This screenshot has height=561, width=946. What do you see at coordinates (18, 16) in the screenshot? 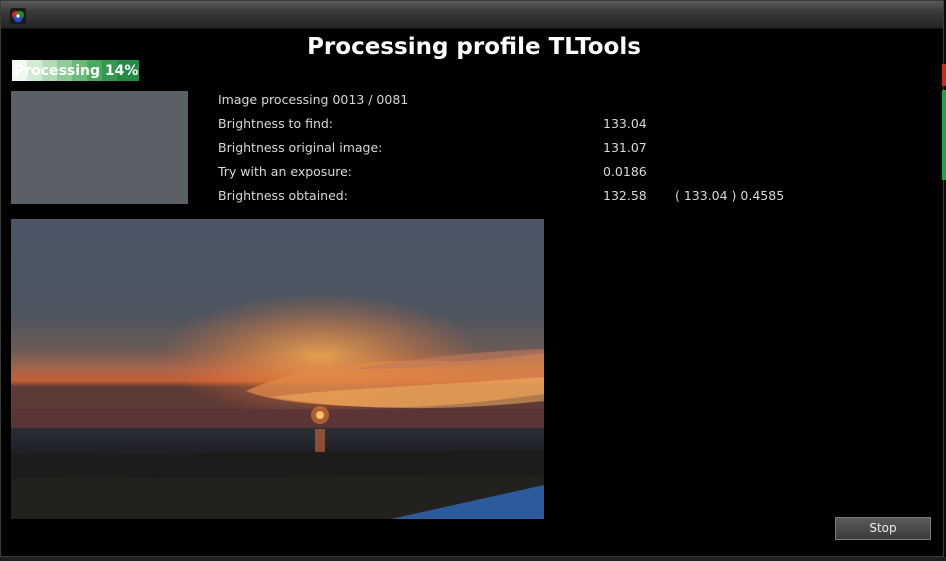
I see `app-logo-icon` at bounding box center [18, 16].